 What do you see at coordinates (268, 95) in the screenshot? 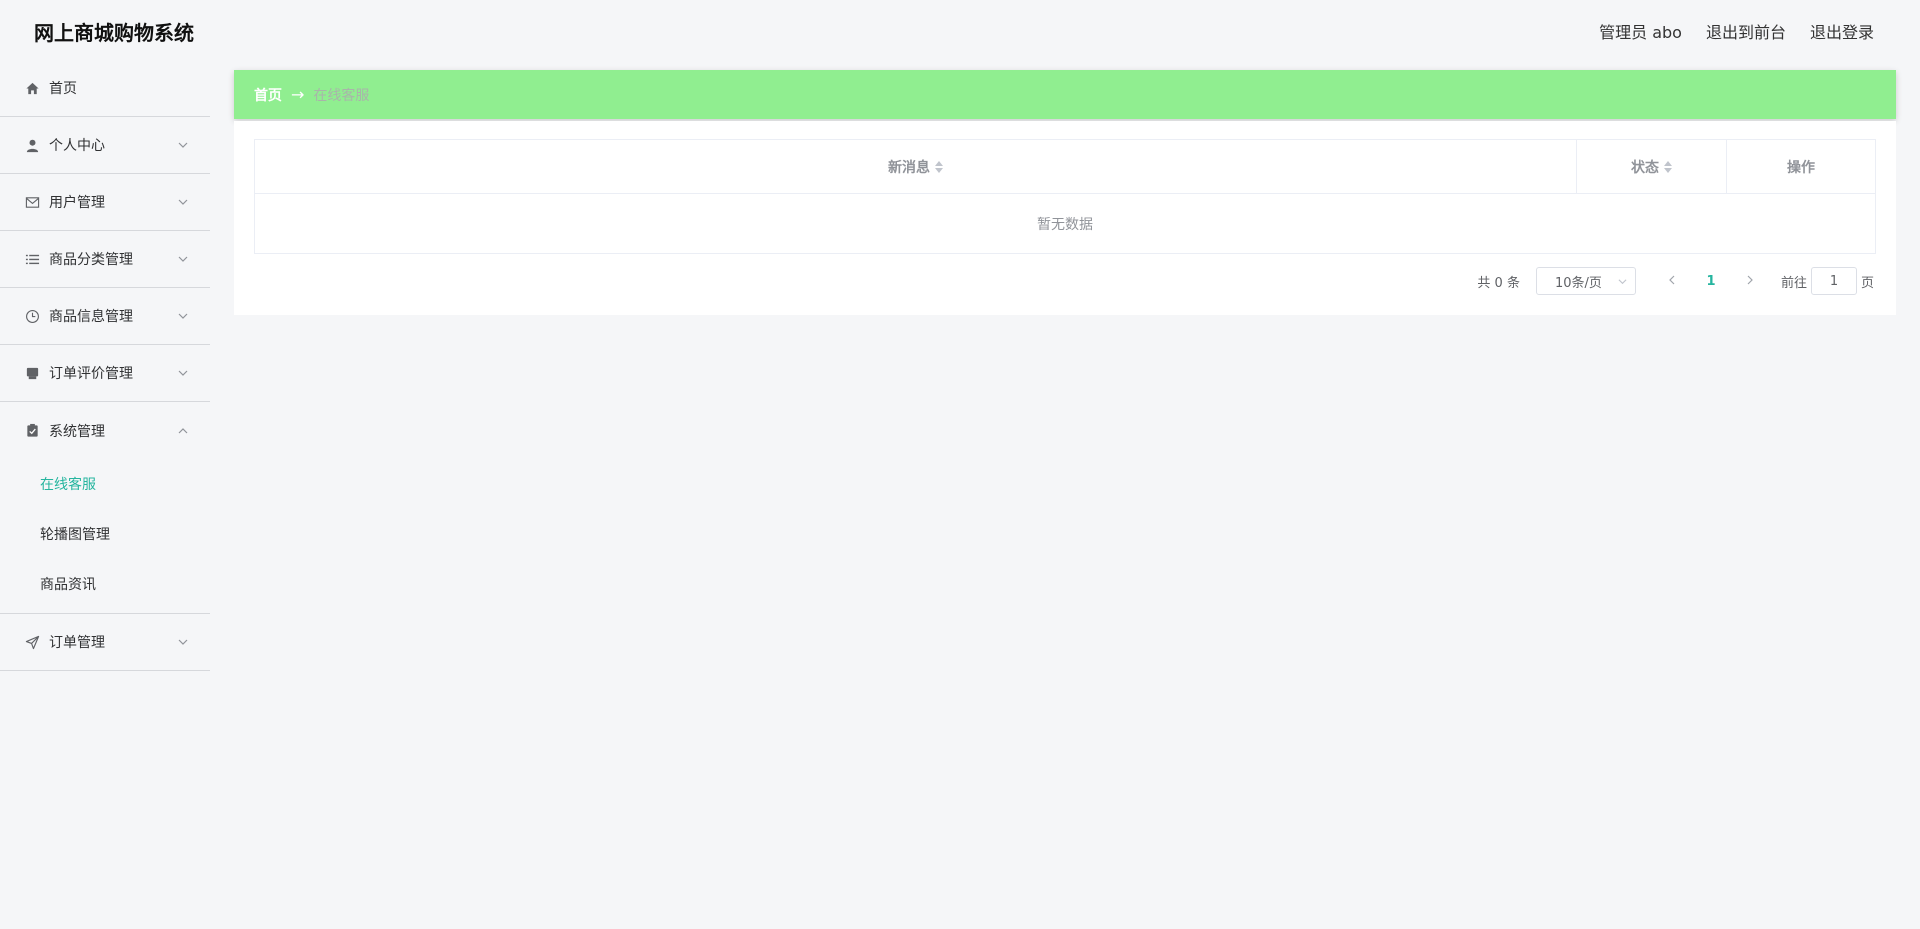
I see `breadcrumb-home-link: 首页` at bounding box center [268, 95].